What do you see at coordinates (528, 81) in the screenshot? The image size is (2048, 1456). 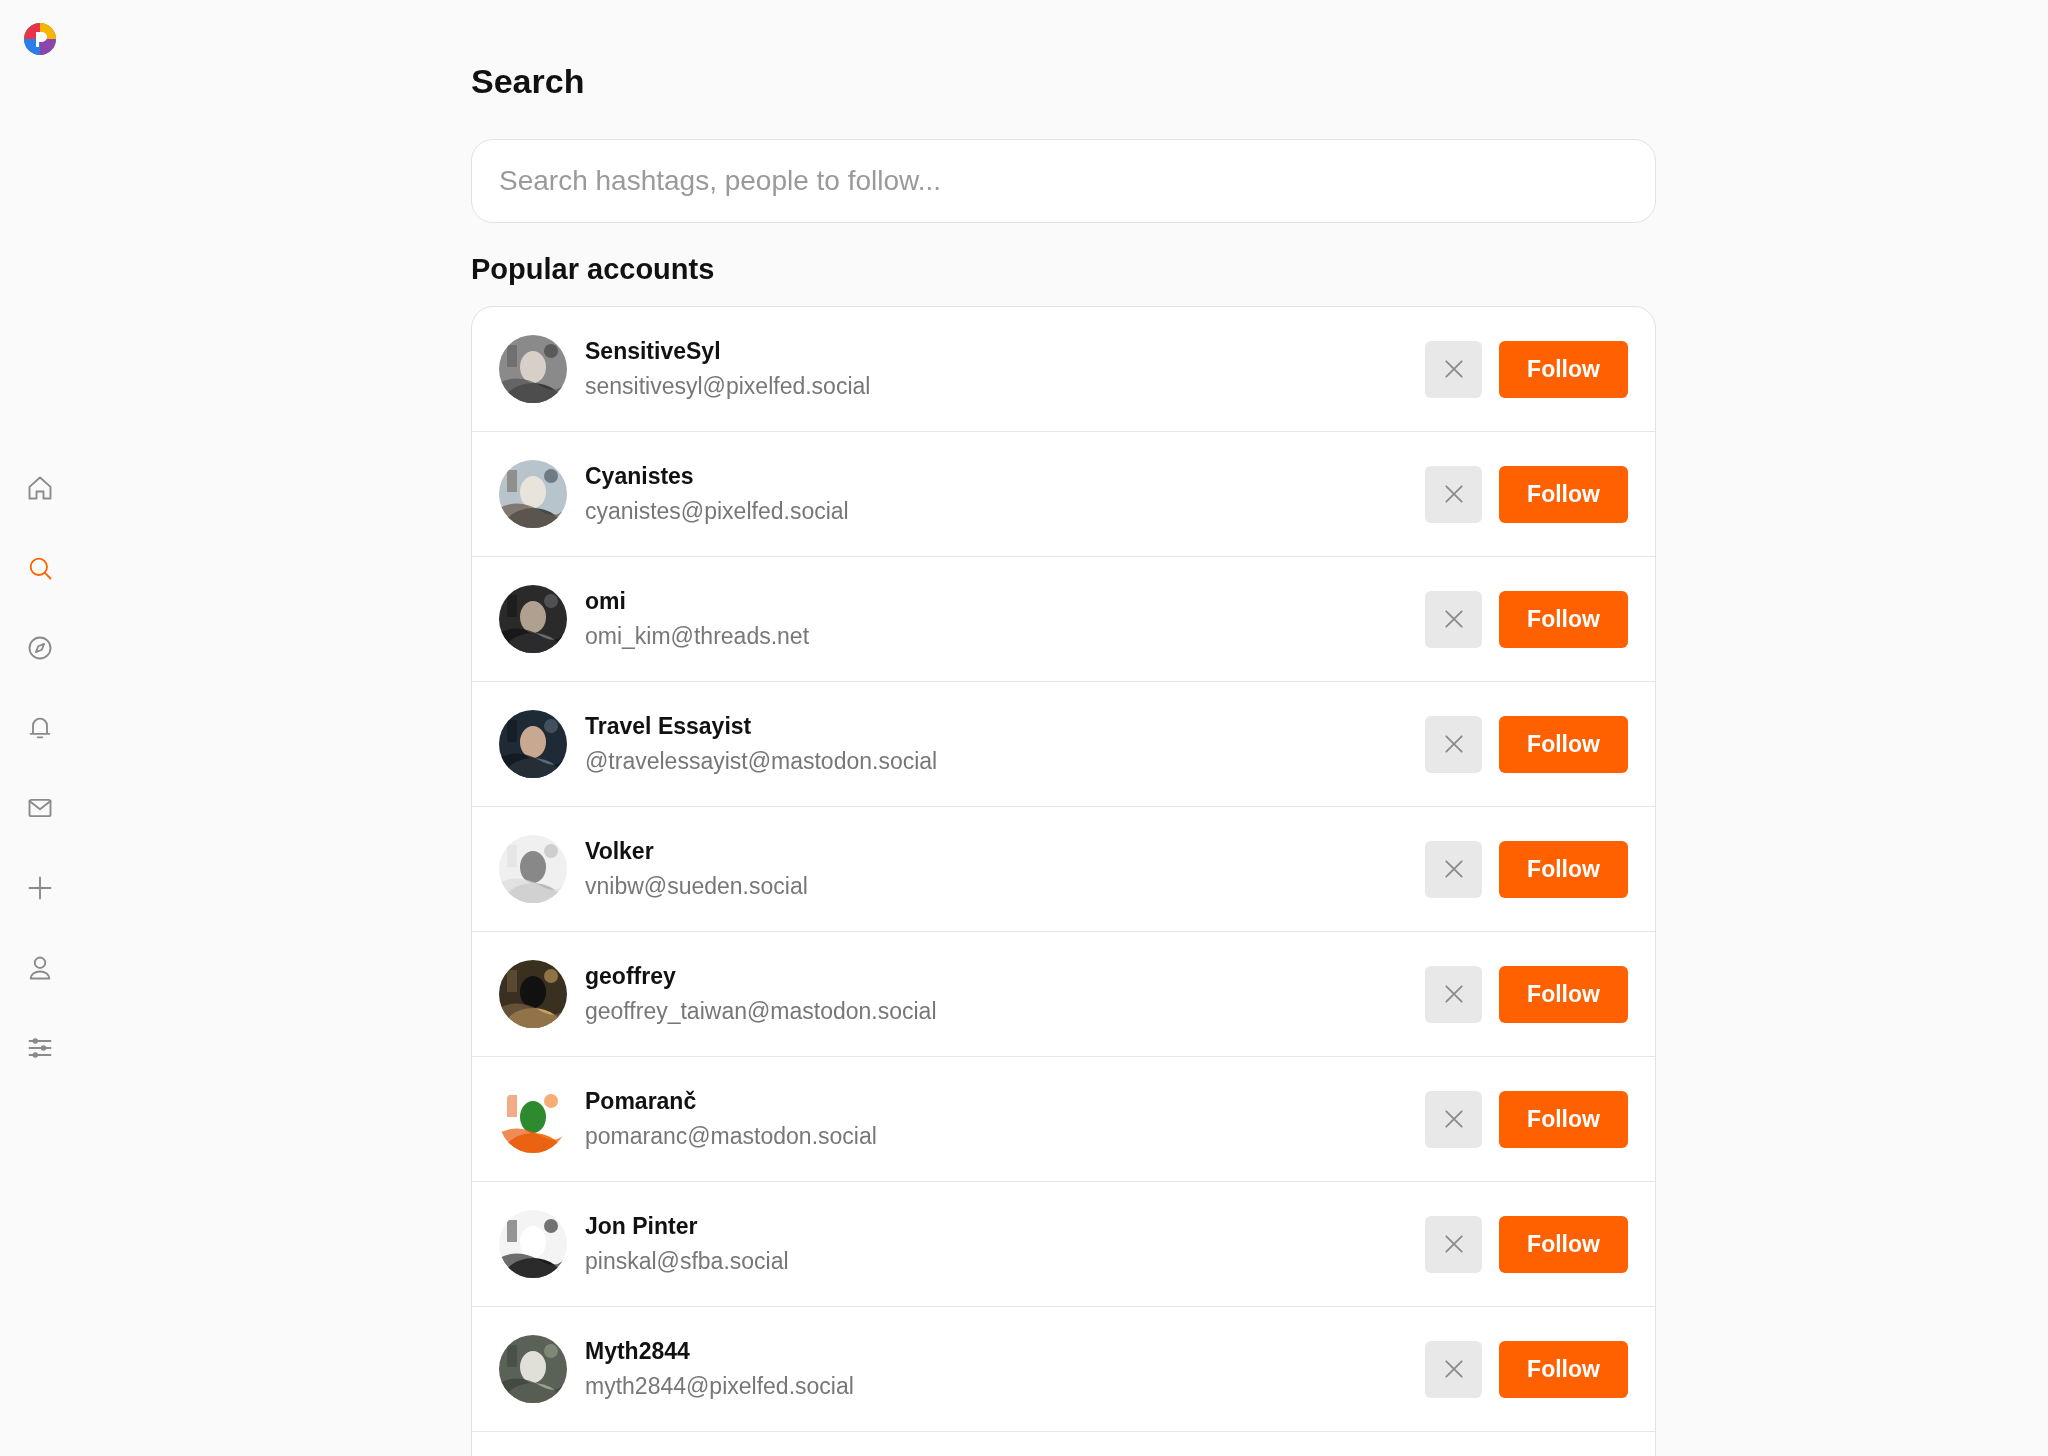 I see `page-title: Search` at bounding box center [528, 81].